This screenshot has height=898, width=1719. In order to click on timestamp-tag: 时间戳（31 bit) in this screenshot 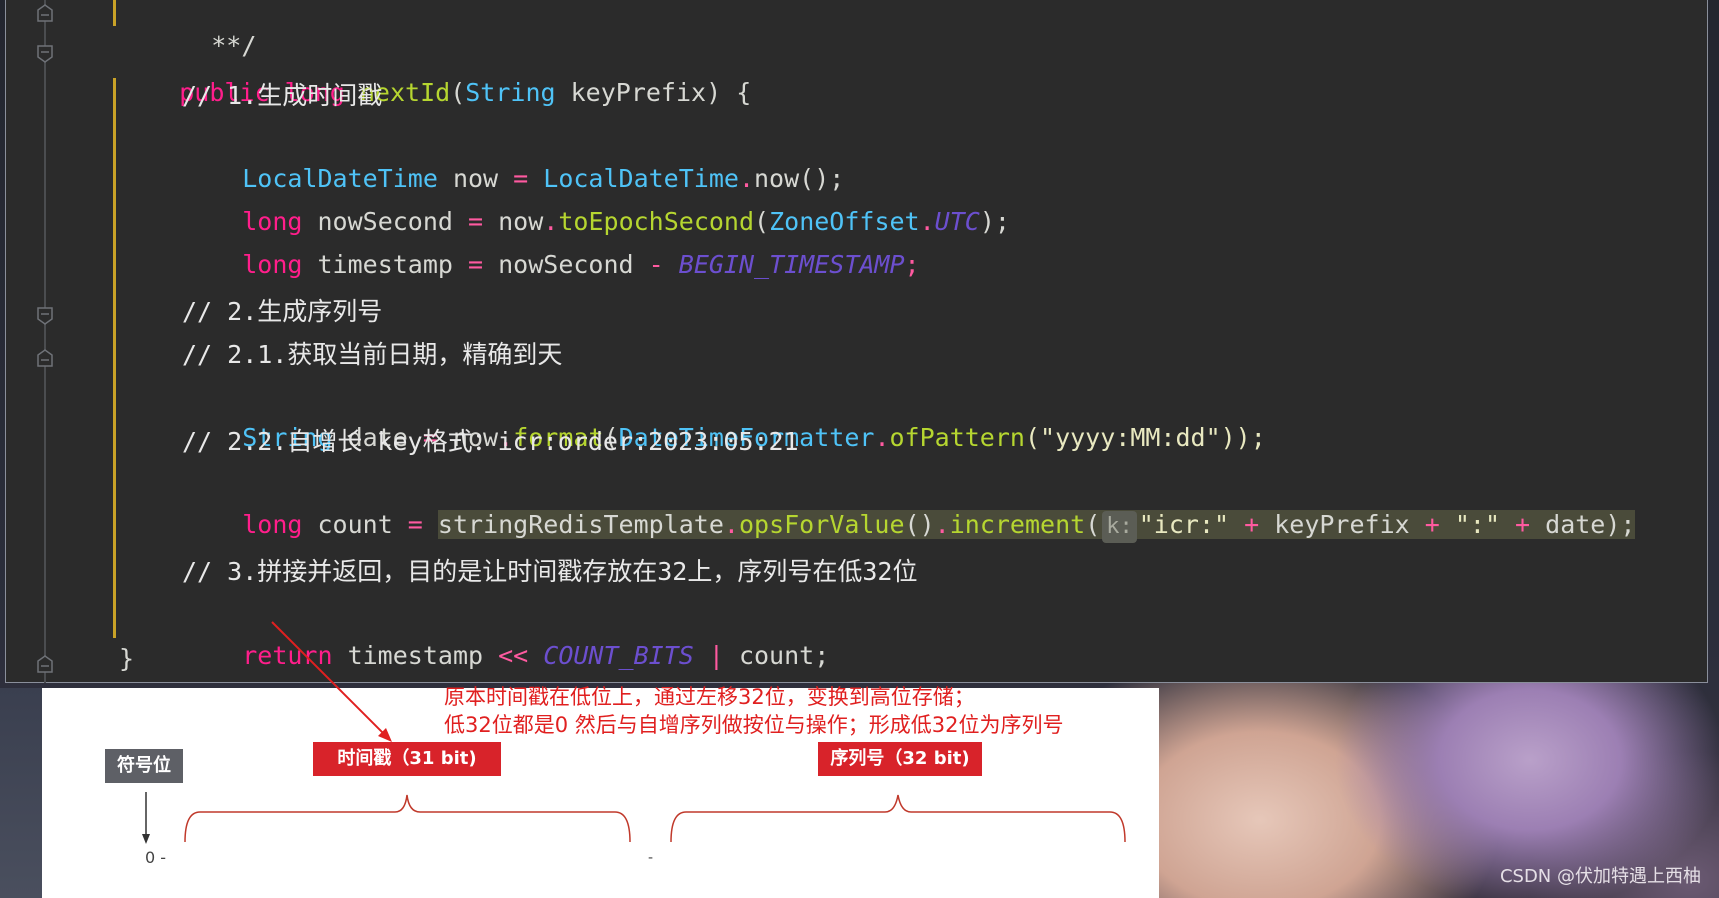, I will do `click(407, 759)`.